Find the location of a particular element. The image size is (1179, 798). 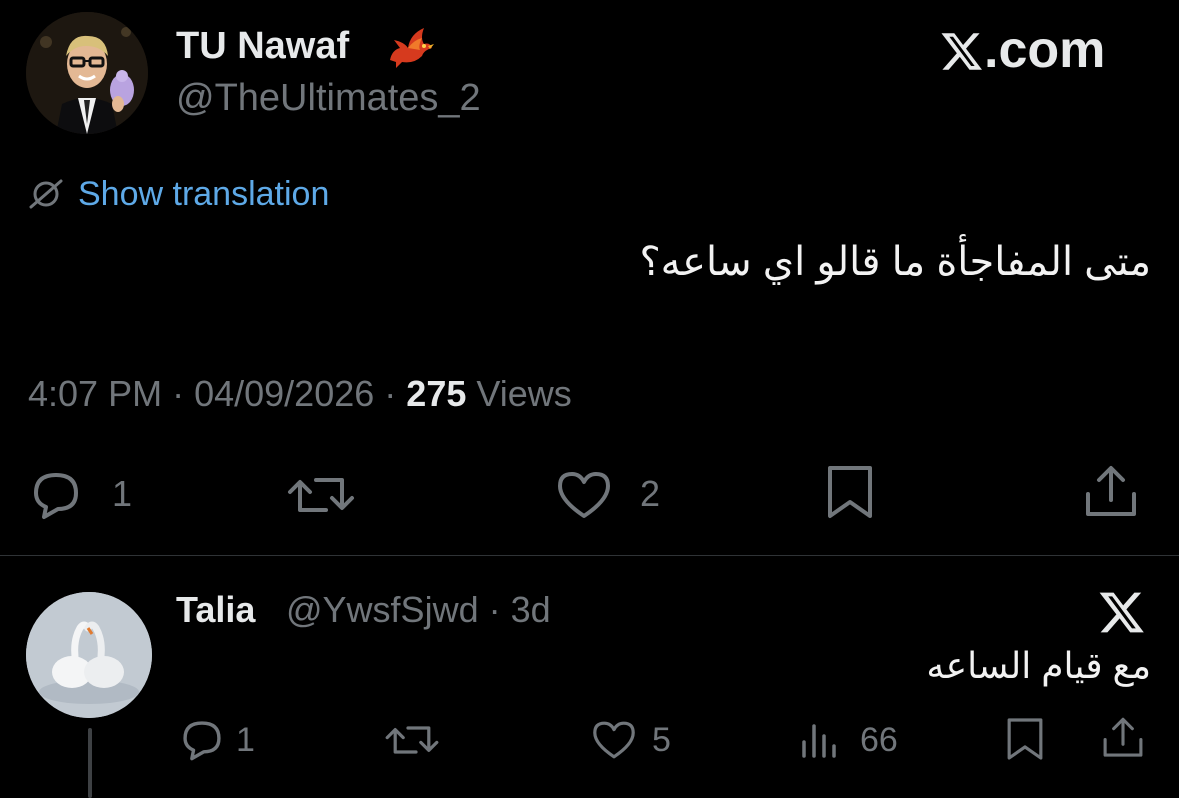

reply-like-button is located at coordinates (614, 740).